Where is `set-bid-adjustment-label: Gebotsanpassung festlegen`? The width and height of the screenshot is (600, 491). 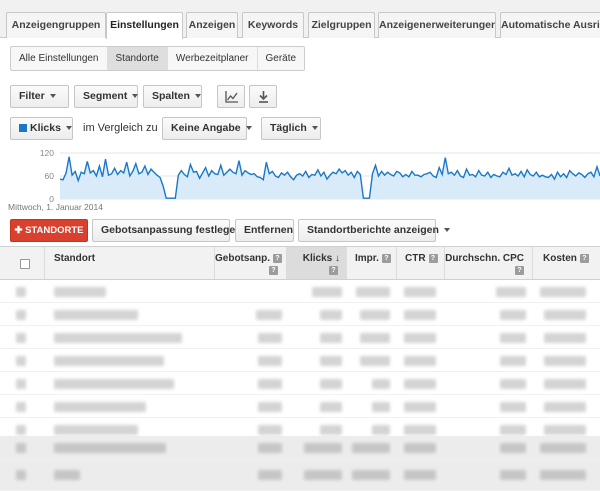 set-bid-adjustment-label: Gebotsanpassung festlegen is located at coordinates (171, 230).